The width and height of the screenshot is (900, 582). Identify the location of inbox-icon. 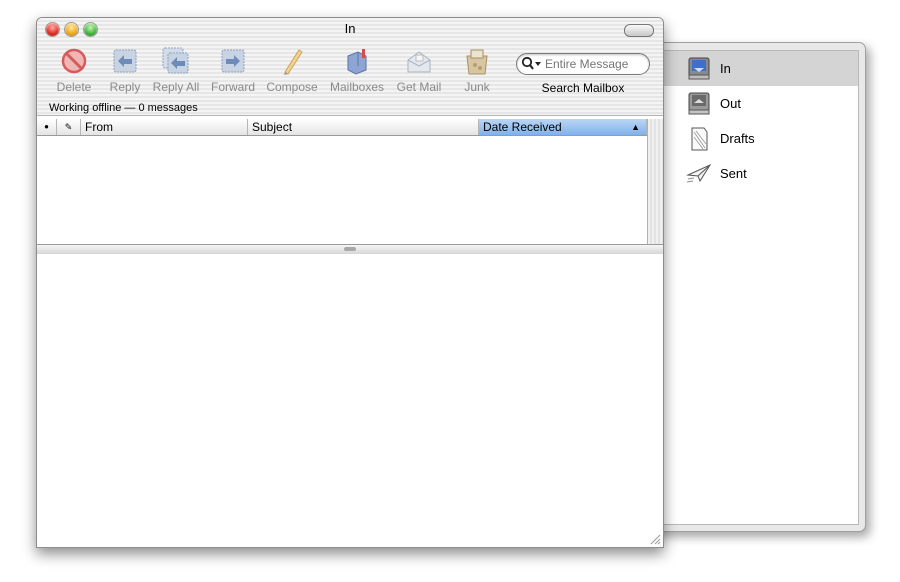
(699, 68).